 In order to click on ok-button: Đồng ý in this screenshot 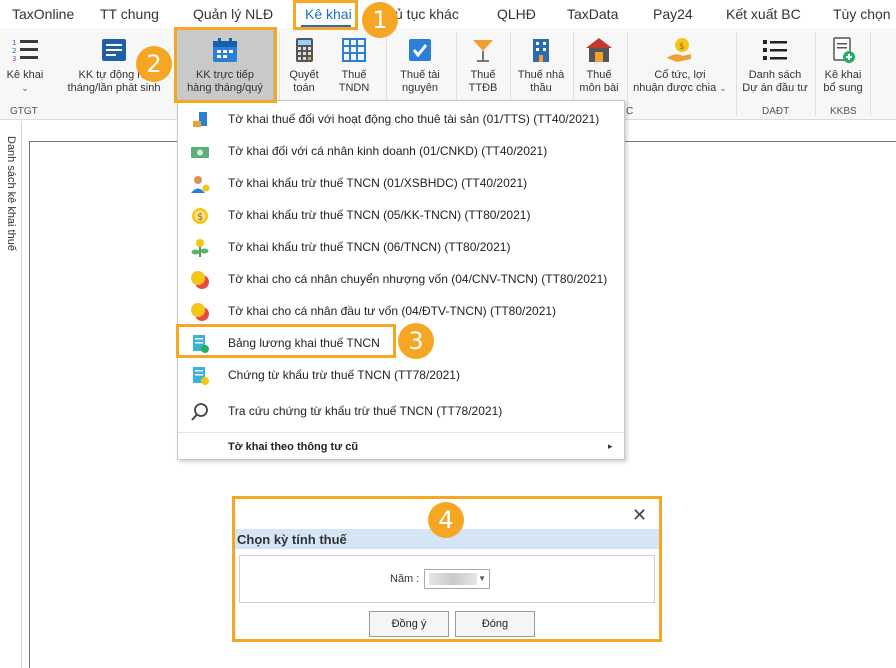, I will do `click(409, 624)`.